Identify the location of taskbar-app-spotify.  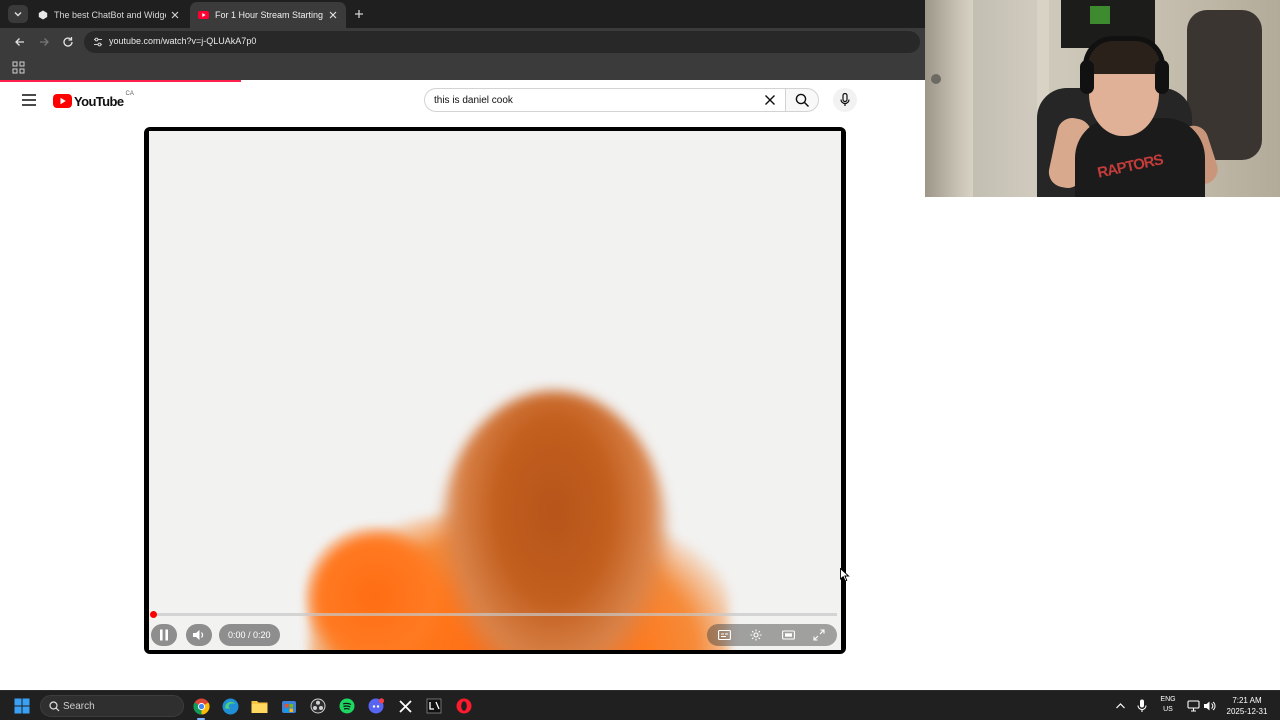
(347, 706).